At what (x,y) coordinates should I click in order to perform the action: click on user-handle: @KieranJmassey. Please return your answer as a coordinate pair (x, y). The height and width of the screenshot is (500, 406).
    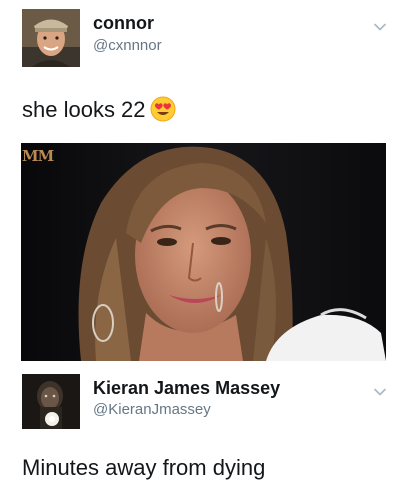
    Looking at the image, I should click on (152, 409).